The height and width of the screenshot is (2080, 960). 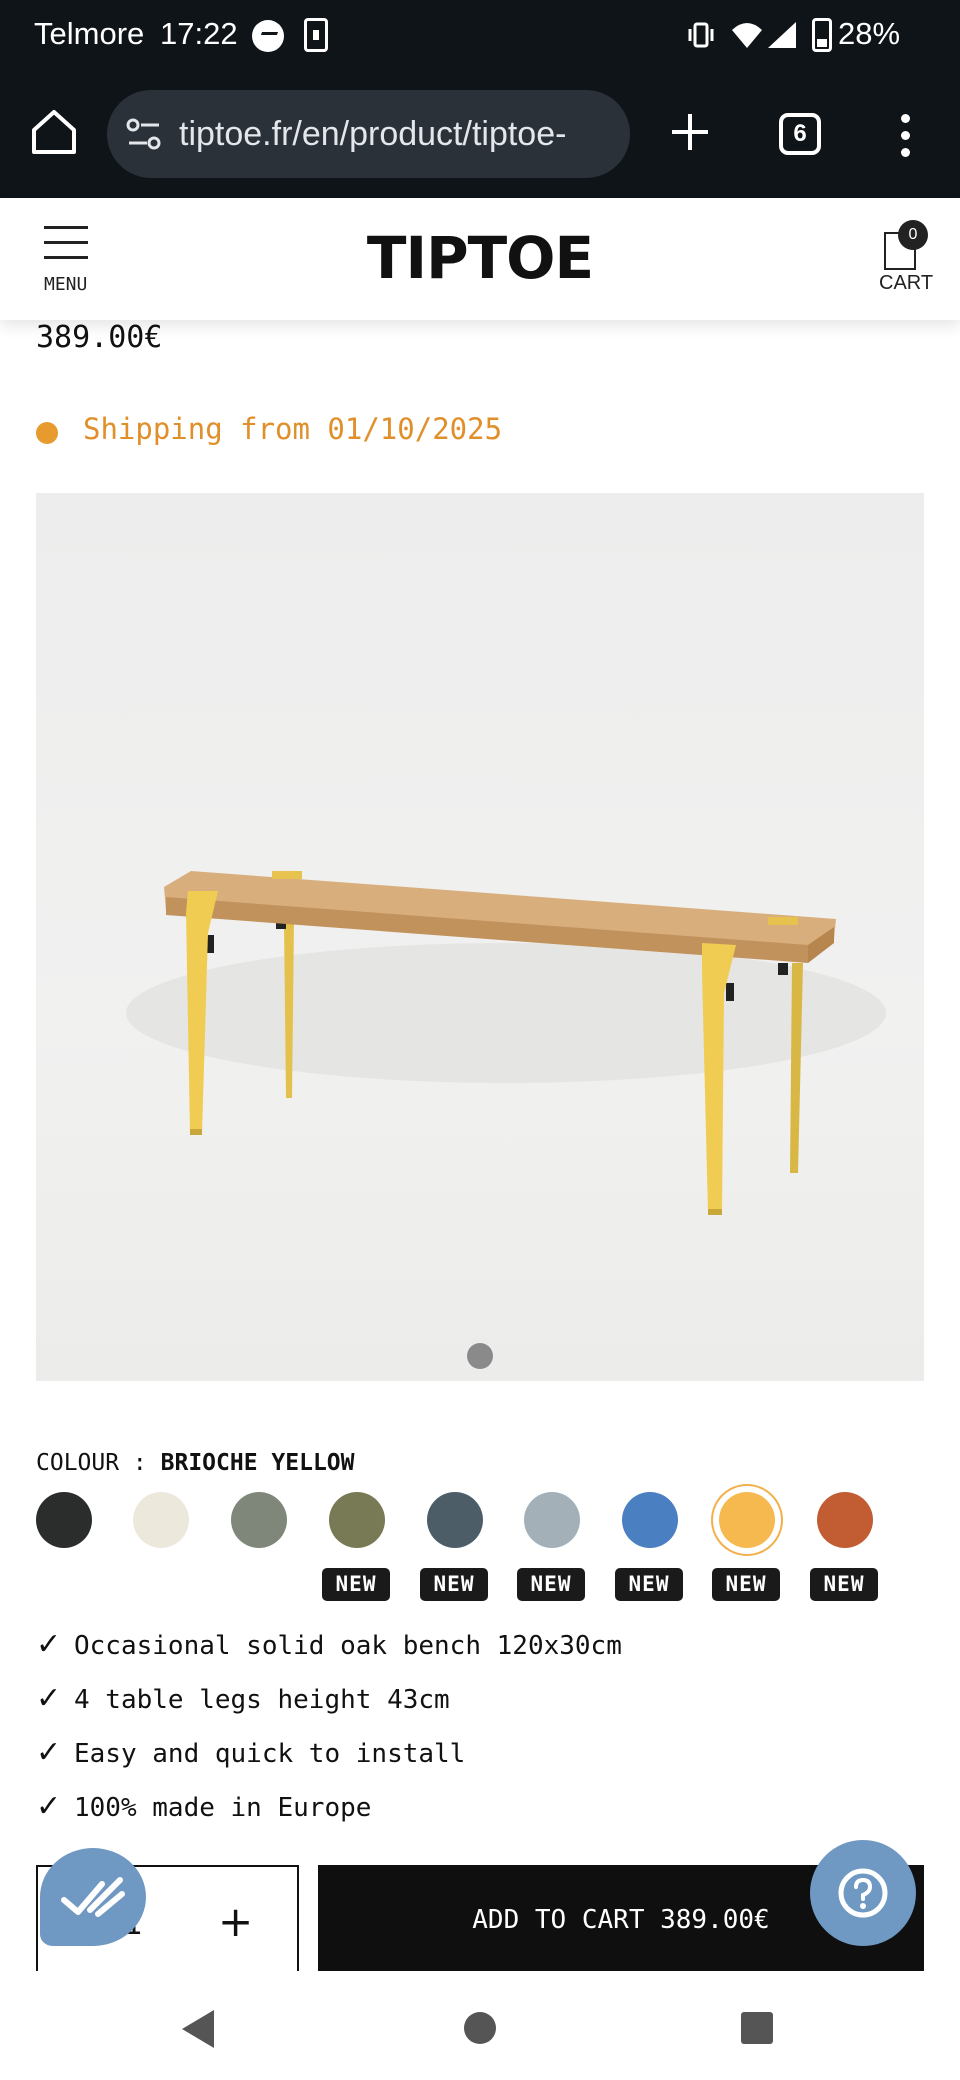 What do you see at coordinates (552, 1520) in the screenshot?
I see `colour-swatch-light-grey` at bounding box center [552, 1520].